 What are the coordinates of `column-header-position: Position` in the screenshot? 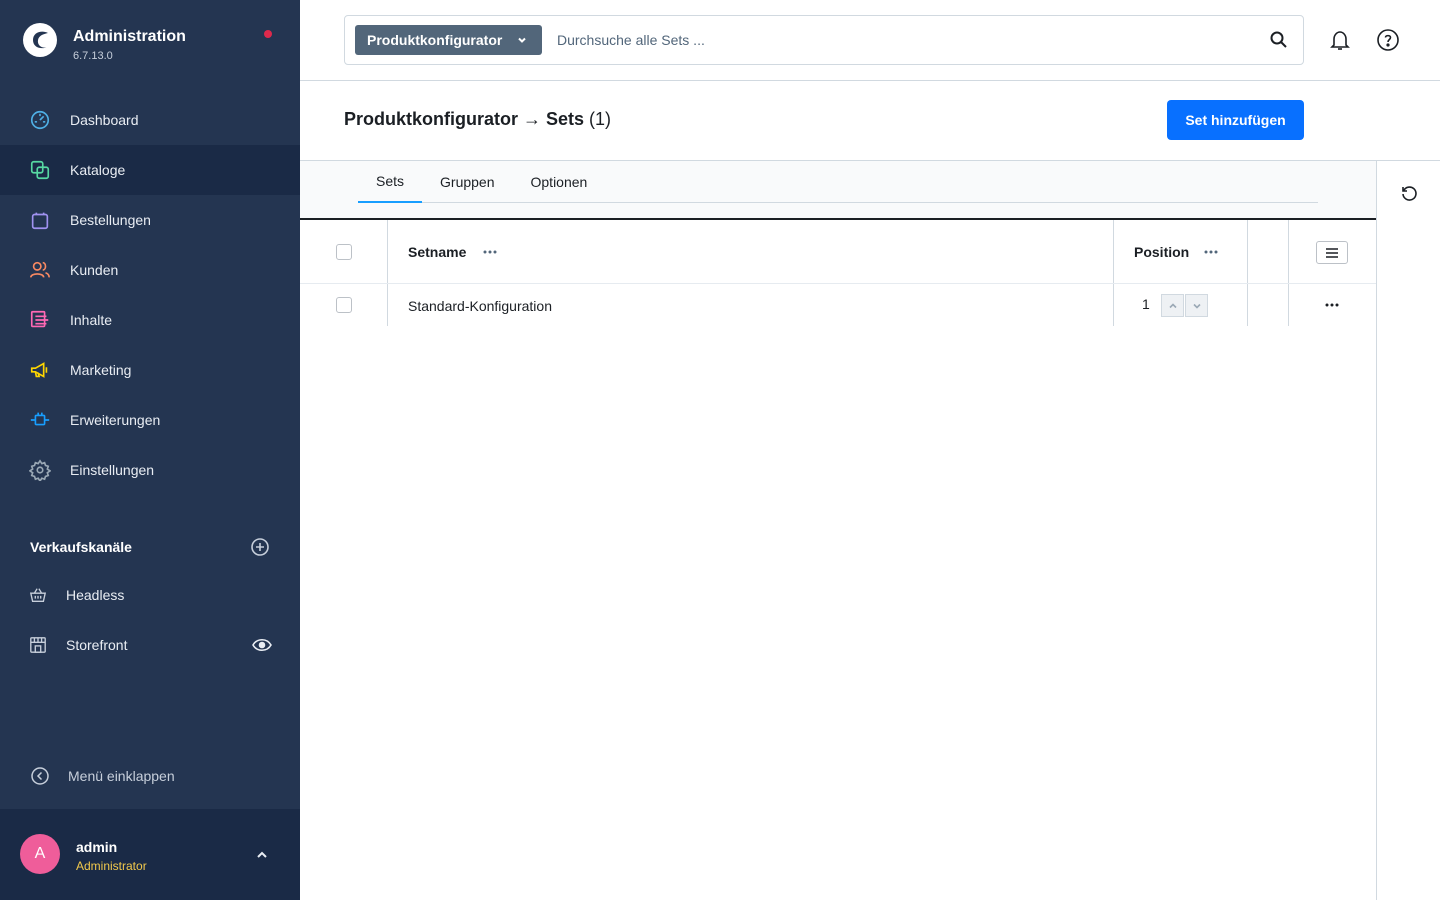 It's located at (1161, 252).